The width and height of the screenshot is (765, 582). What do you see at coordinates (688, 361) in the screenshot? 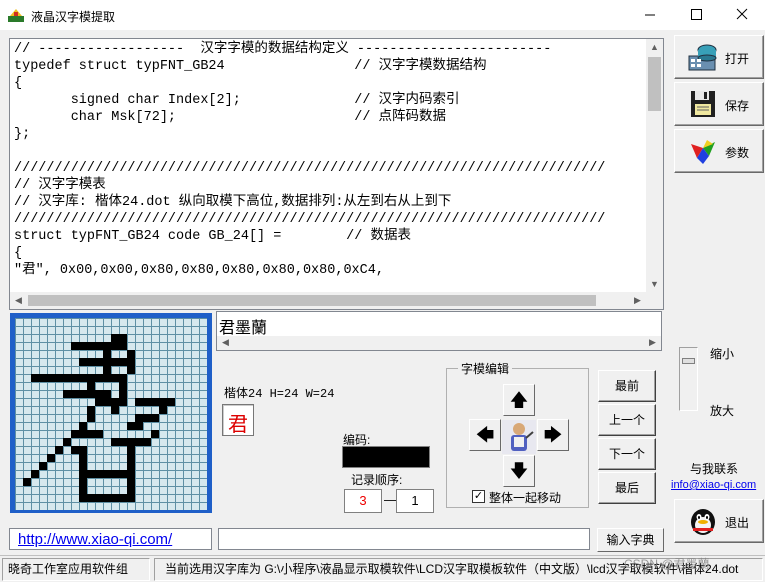
I see `zoom-slider-thumb` at bounding box center [688, 361].